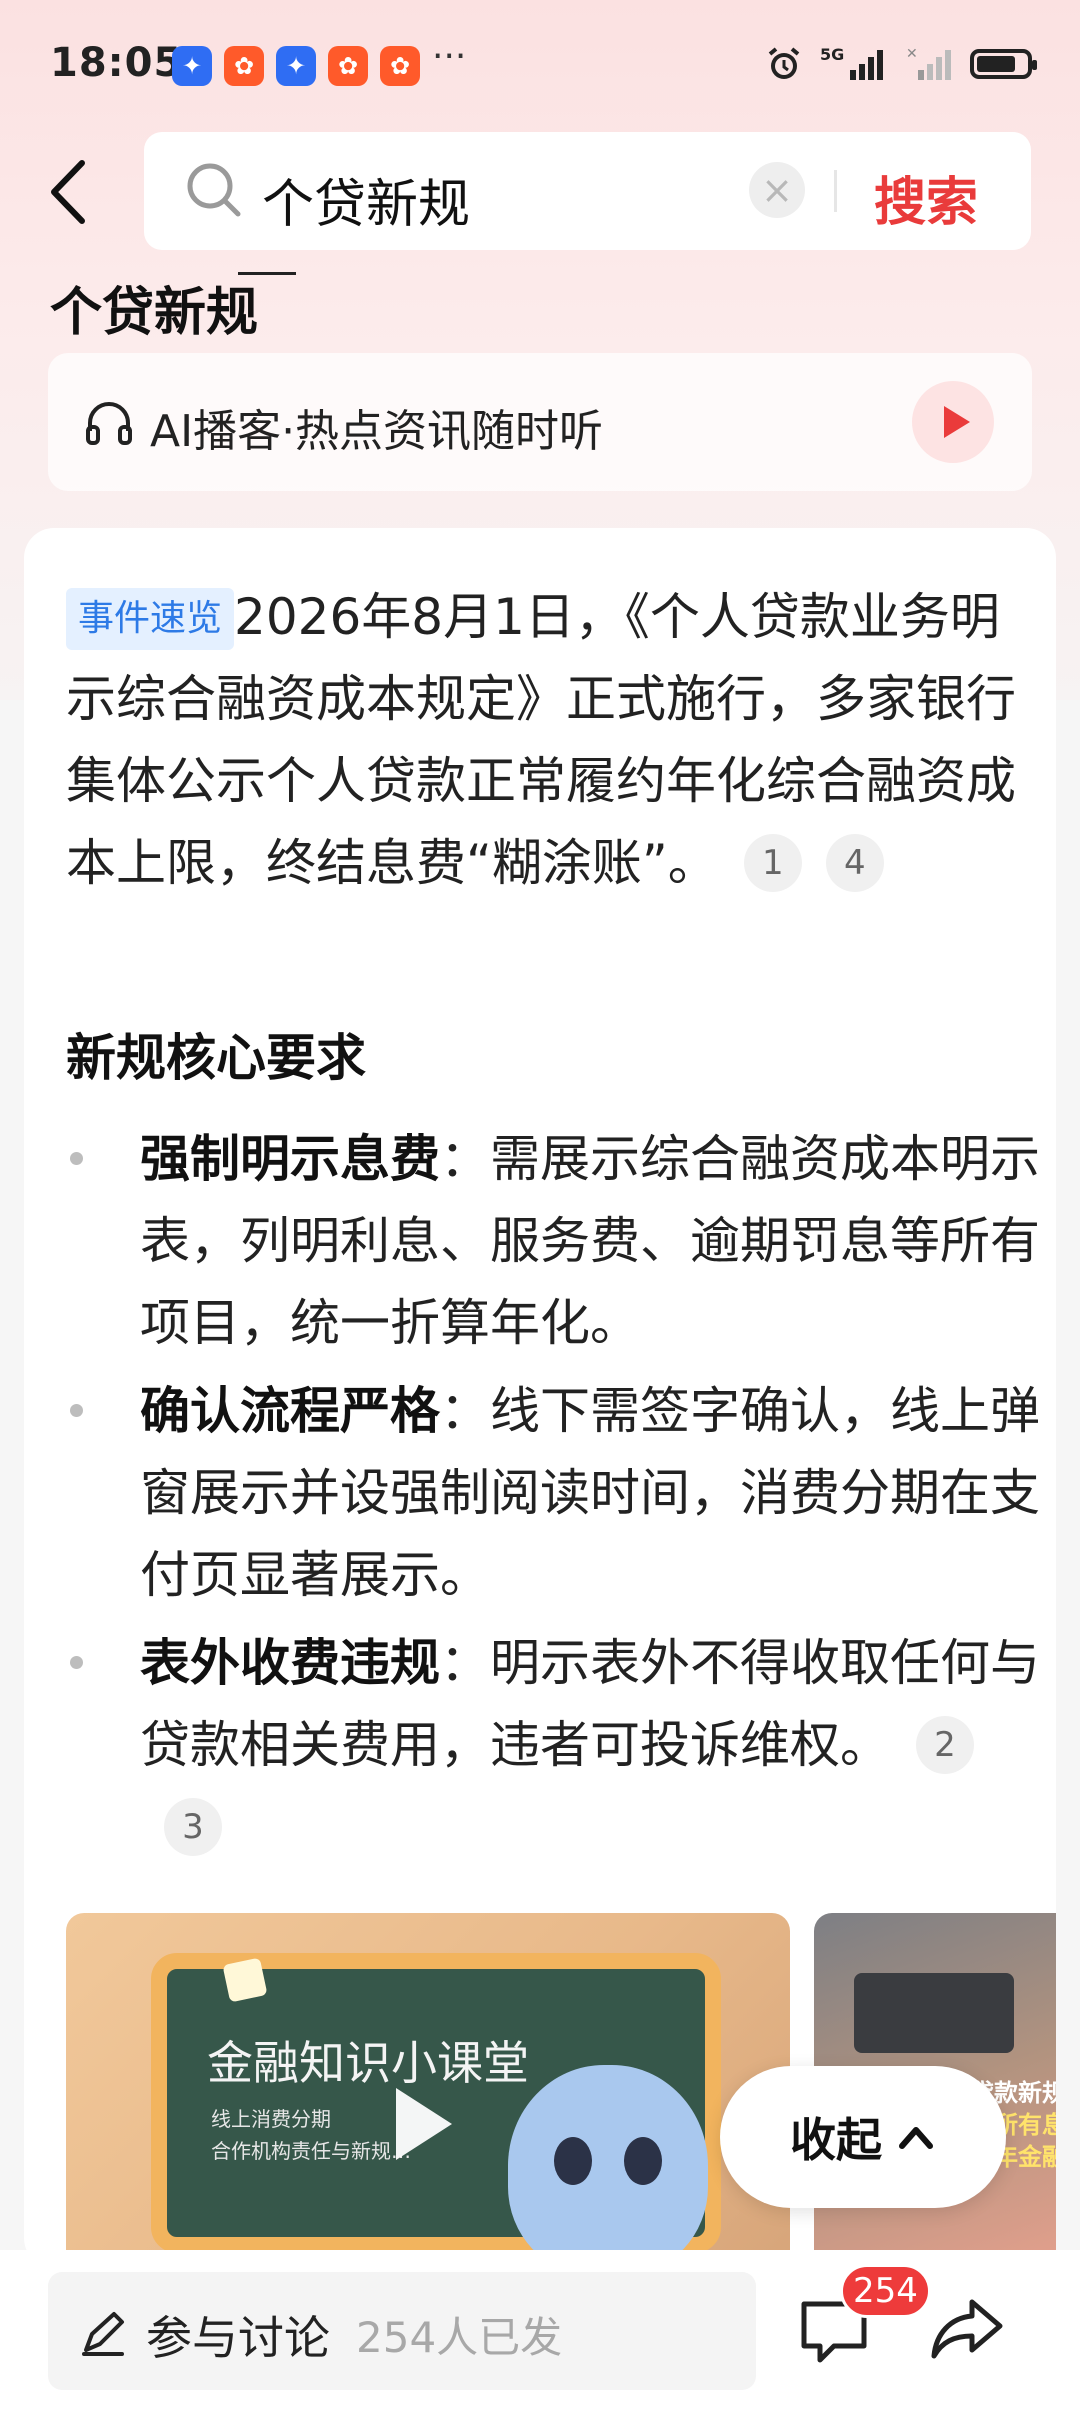  What do you see at coordinates (945, 1745) in the screenshot?
I see `citation-badge: 2` at bounding box center [945, 1745].